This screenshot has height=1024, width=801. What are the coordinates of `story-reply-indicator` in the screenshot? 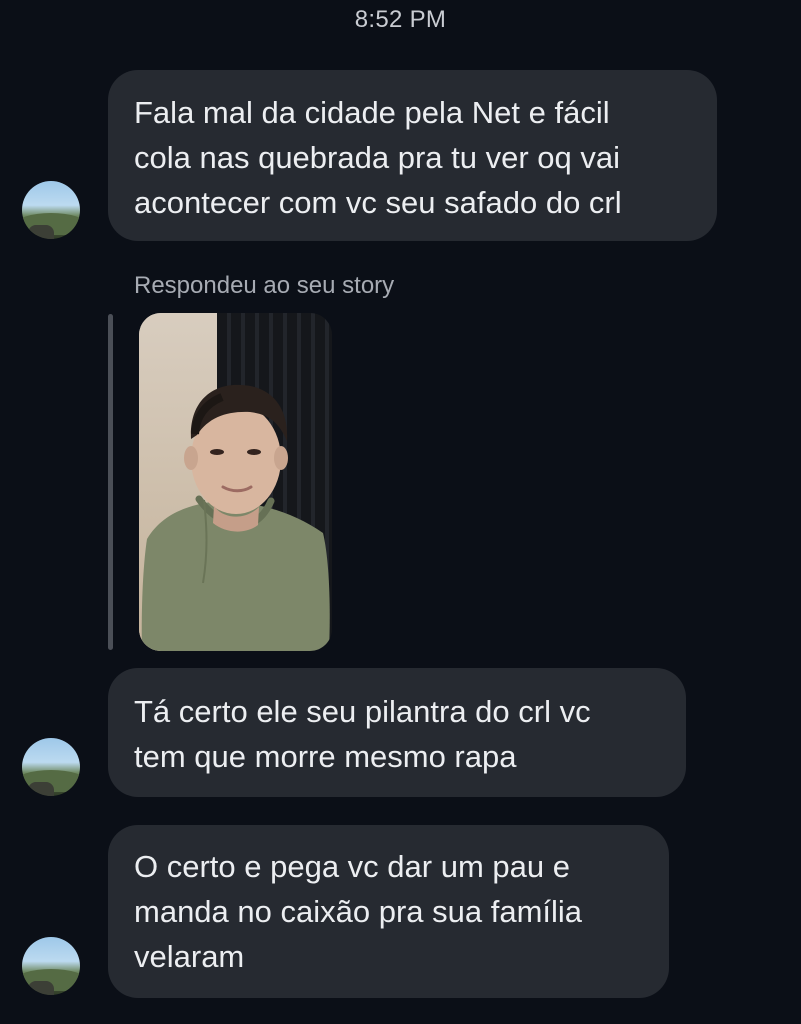 It's located at (110, 482).